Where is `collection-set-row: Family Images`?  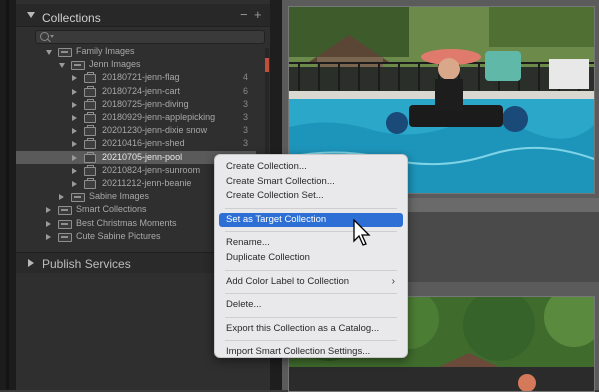 collection-set-row: Family Images is located at coordinates (136, 51).